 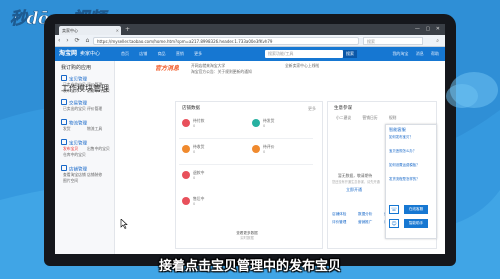 What do you see at coordinates (282, 151) in the screenshot?
I see `kpi-item: 待评价 0` at bounding box center [282, 151].